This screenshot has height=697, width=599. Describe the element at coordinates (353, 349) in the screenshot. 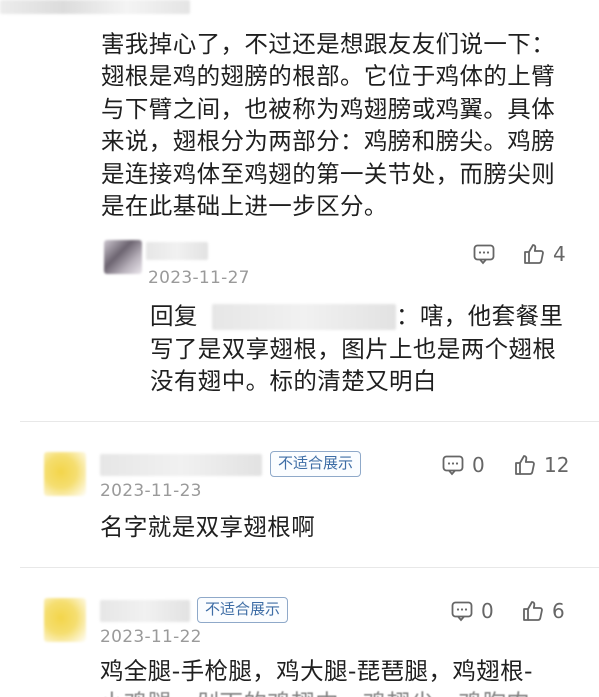

I see `reply-line: 写了是双享翅根，图片上也是两个翅根` at that location.